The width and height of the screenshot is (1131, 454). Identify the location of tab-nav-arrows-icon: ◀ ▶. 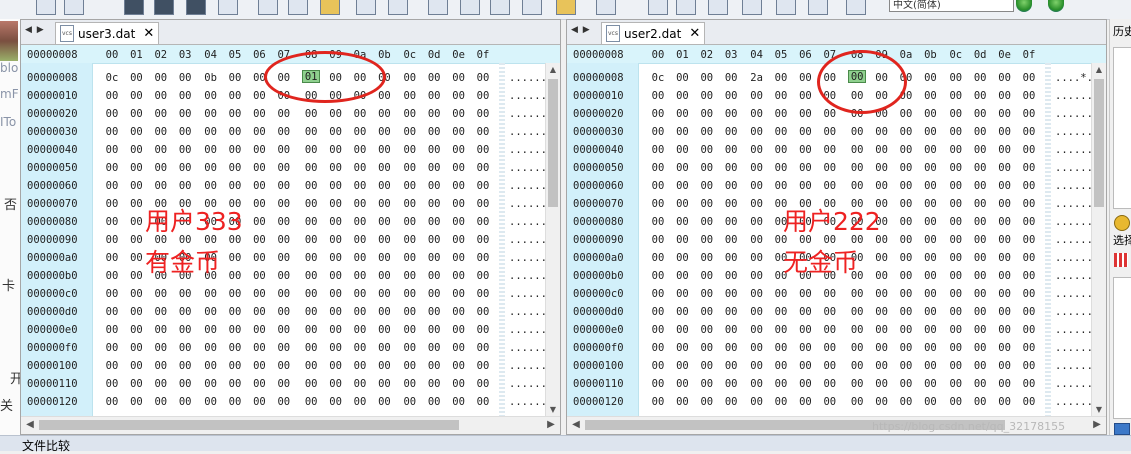
(35, 30).